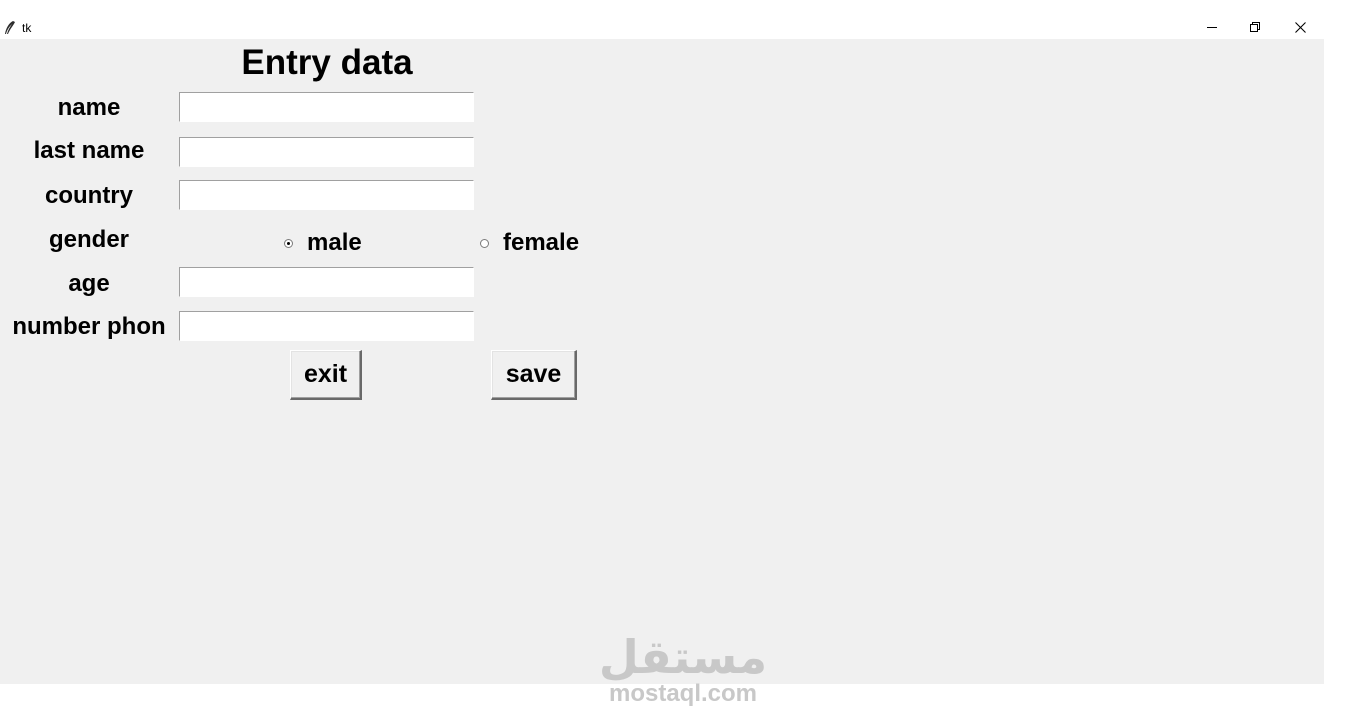 This screenshot has height=728, width=1366. I want to click on save-button: save, so click(534, 375).